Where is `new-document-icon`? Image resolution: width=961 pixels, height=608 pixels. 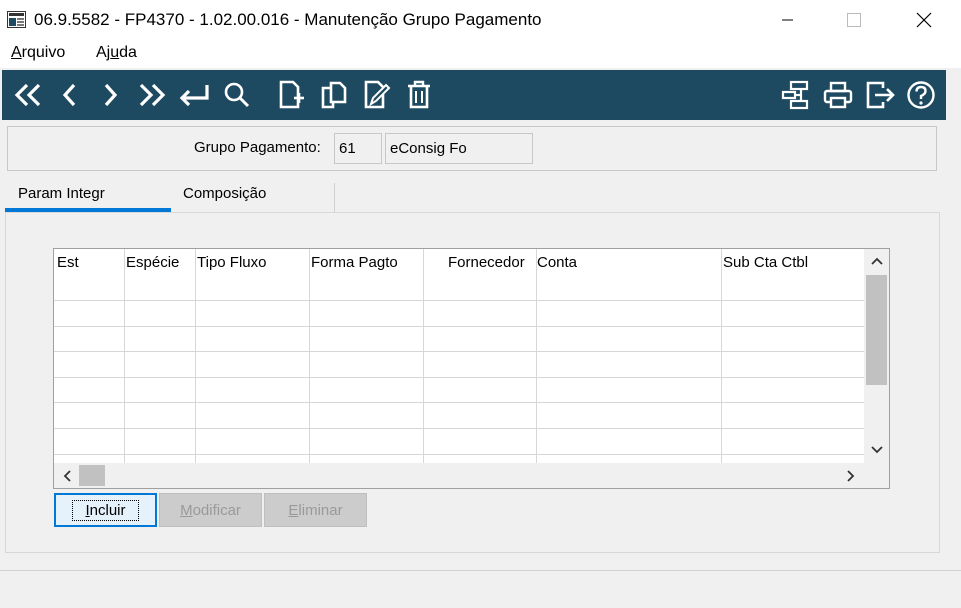 new-document-icon is located at coordinates (291, 94).